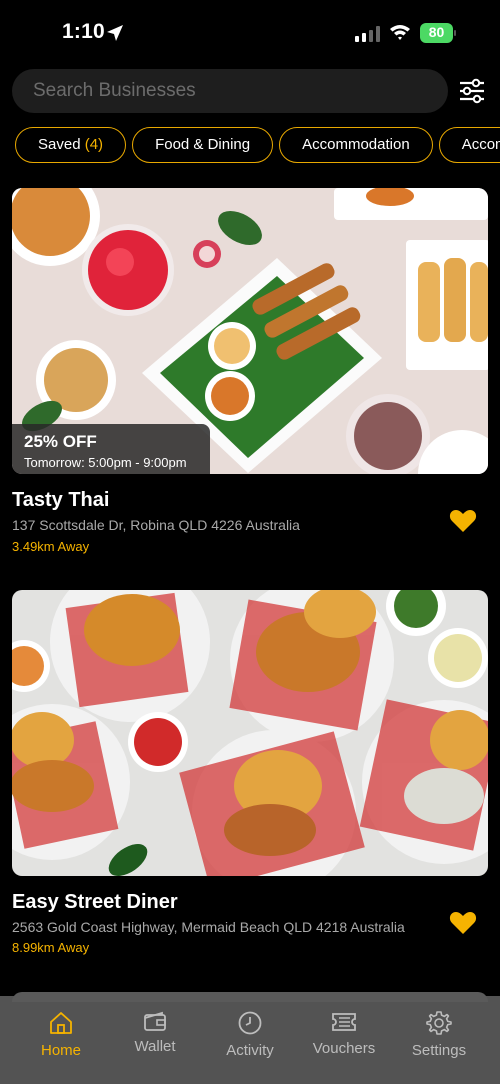 This screenshot has width=500, height=1084. What do you see at coordinates (155, 1021) in the screenshot?
I see `wallet-icon` at bounding box center [155, 1021].